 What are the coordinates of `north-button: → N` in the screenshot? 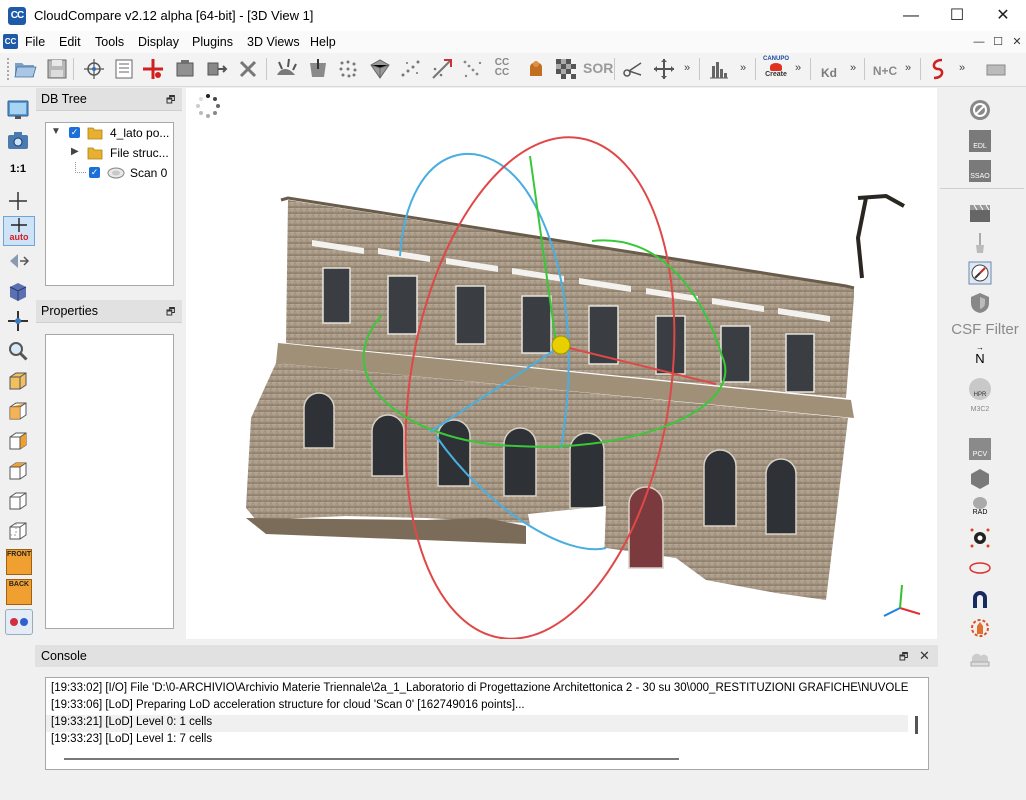 It's located at (980, 355).